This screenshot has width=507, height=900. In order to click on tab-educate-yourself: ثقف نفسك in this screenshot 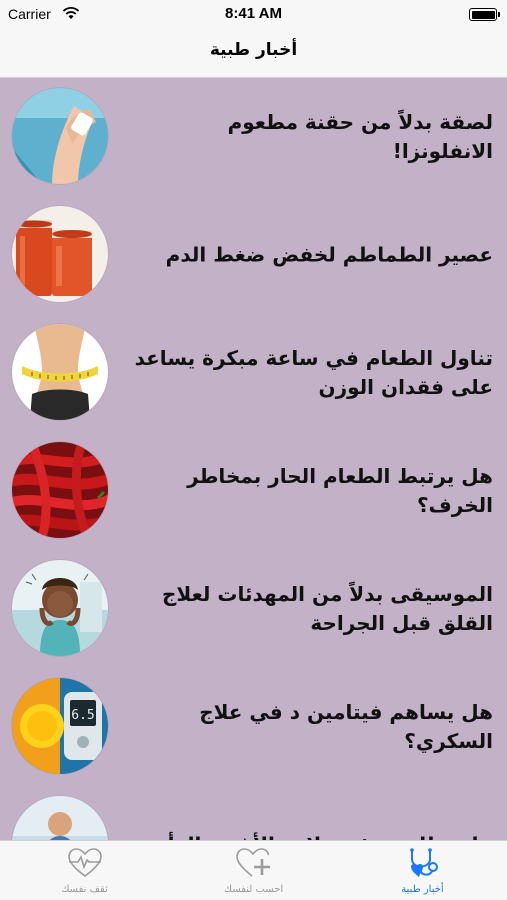, I will do `click(84, 870)`.